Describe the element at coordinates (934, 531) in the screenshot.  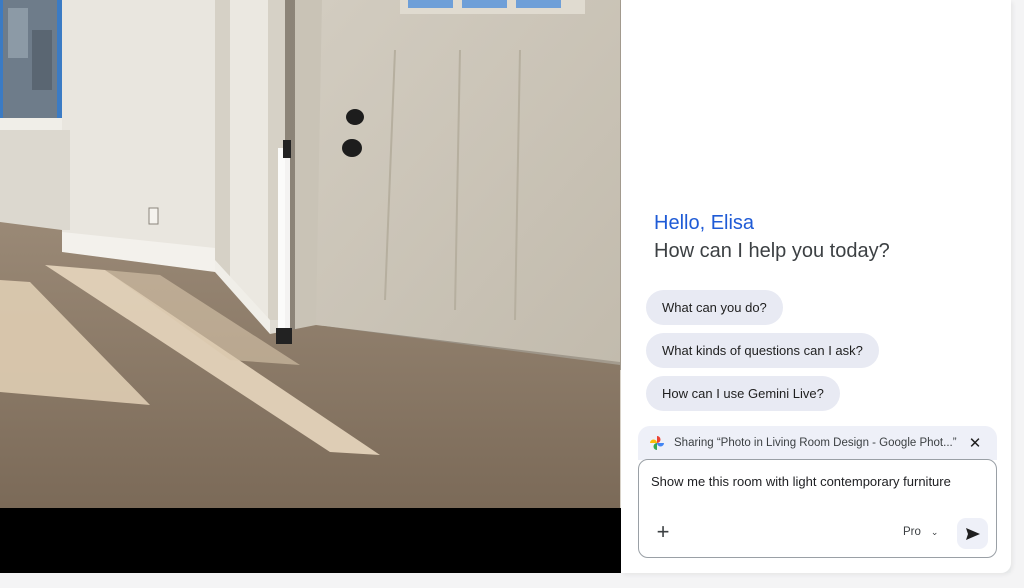
I see `chevron-down-icon: ⌄` at that location.